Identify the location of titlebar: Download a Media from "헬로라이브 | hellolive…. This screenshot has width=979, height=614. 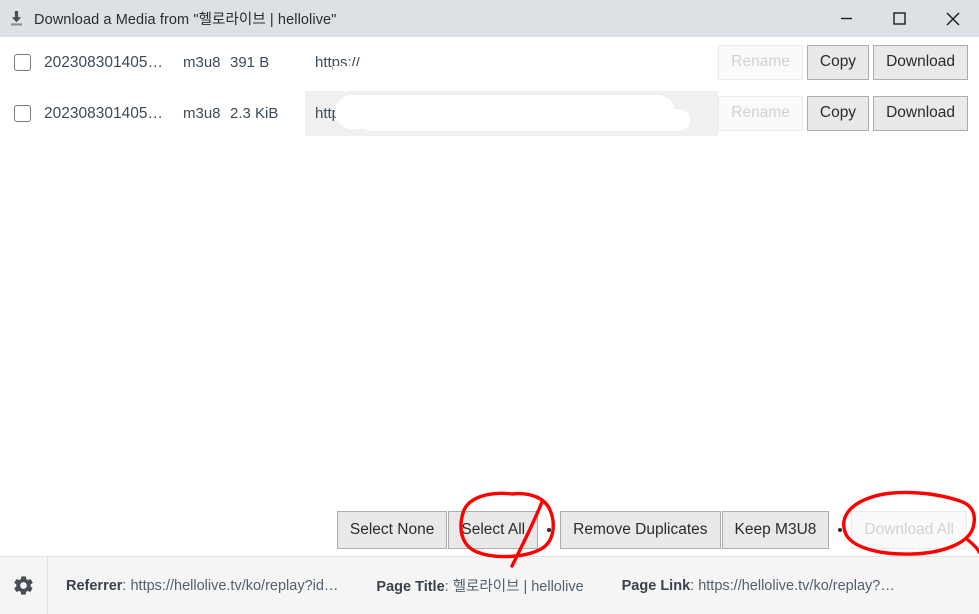
(489, 18).